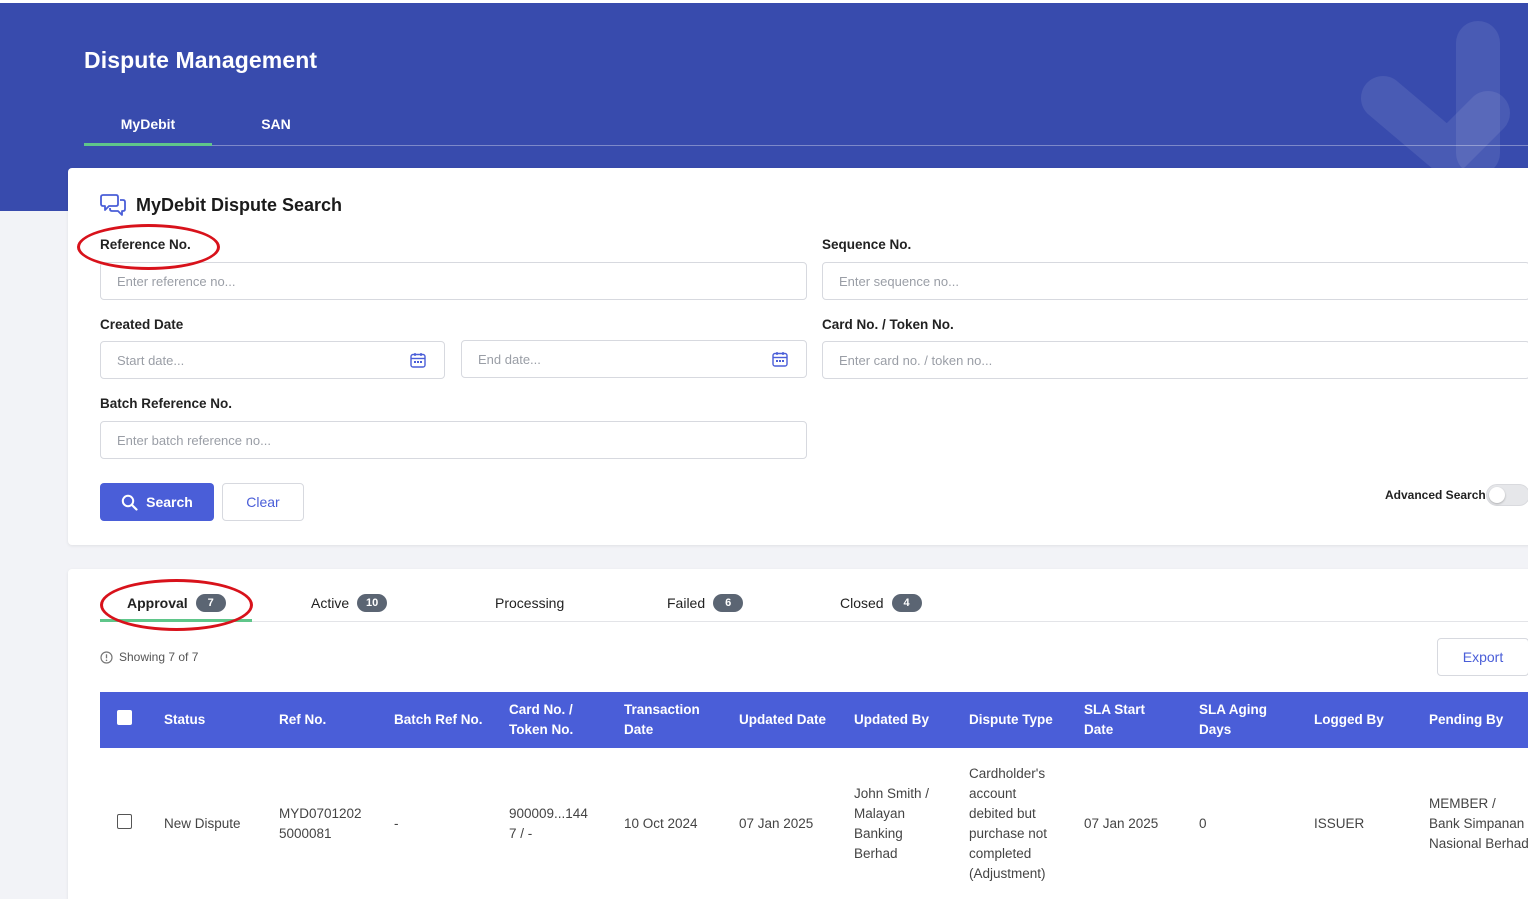 This screenshot has height=899, width=1528. I want to click on search-heading: MyDebit Dispute Search, so click(221, 205).